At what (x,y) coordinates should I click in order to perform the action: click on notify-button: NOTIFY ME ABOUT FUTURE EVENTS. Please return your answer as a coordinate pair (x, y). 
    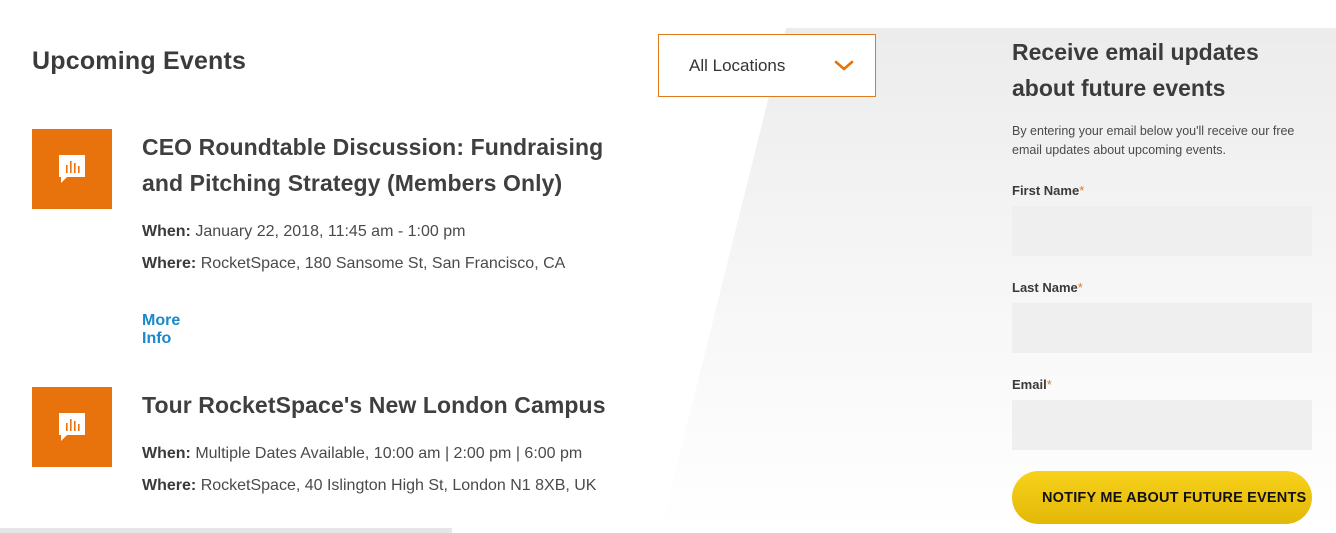
    Looking at the image, I should click on (1162, 497).